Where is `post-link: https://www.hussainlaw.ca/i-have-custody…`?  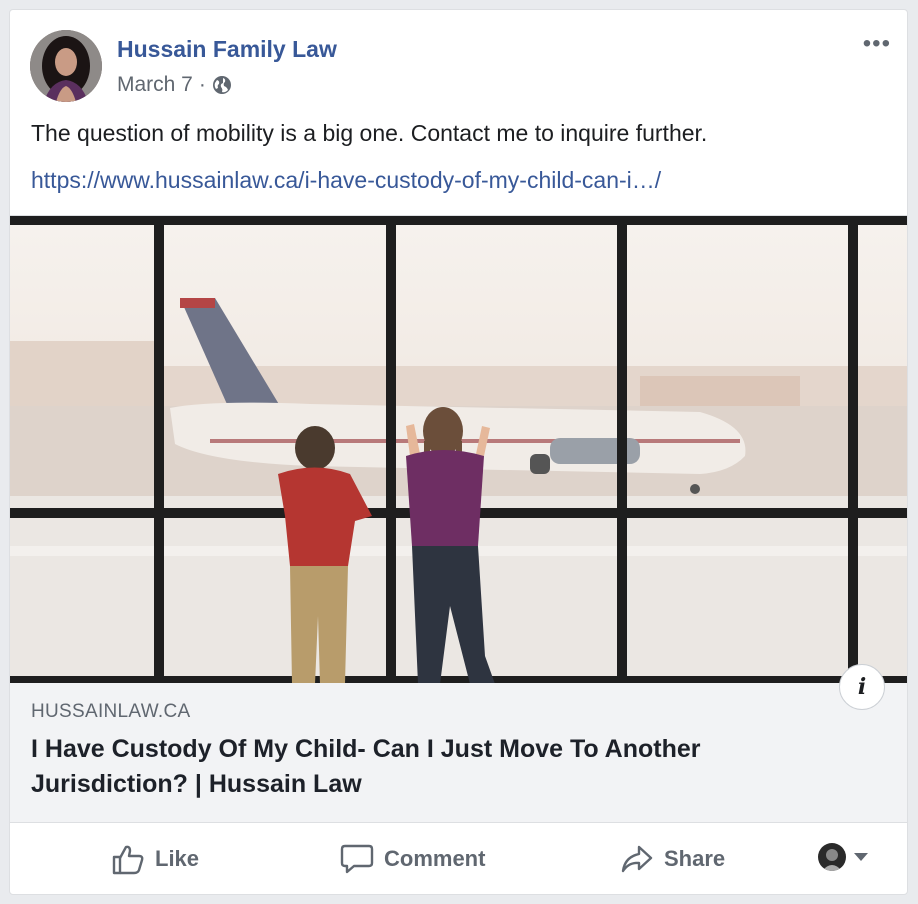 post-link: https://www.hussainlaw.ca/i-have-custody… is located at coordinates (346, 180).